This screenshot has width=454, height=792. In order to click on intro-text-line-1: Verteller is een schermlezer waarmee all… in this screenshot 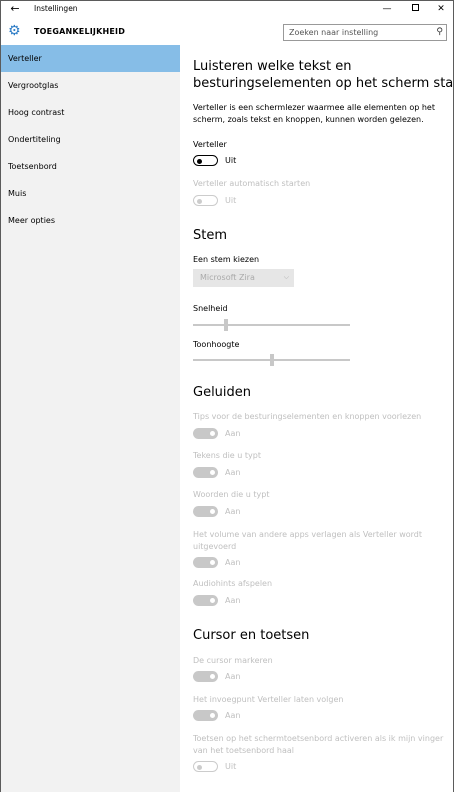, I will do `click(314, 107)`.